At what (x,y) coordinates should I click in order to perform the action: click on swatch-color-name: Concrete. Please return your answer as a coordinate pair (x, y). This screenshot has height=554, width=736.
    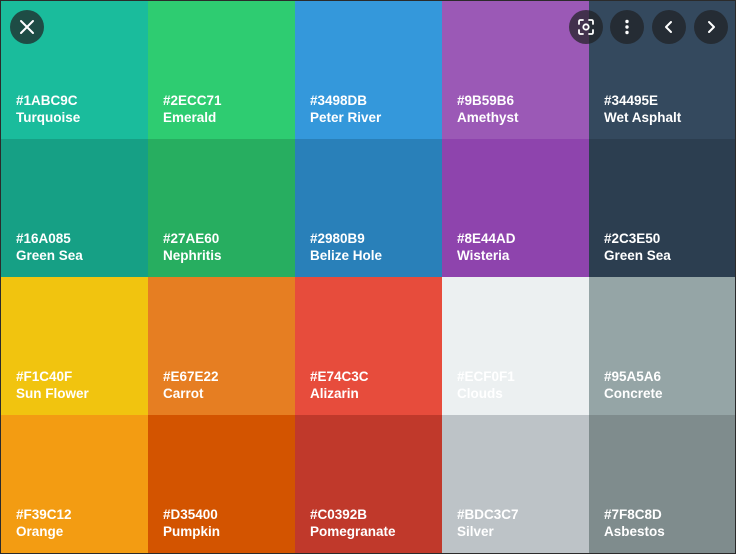
    Looking at the image, I should click on (633, 393).